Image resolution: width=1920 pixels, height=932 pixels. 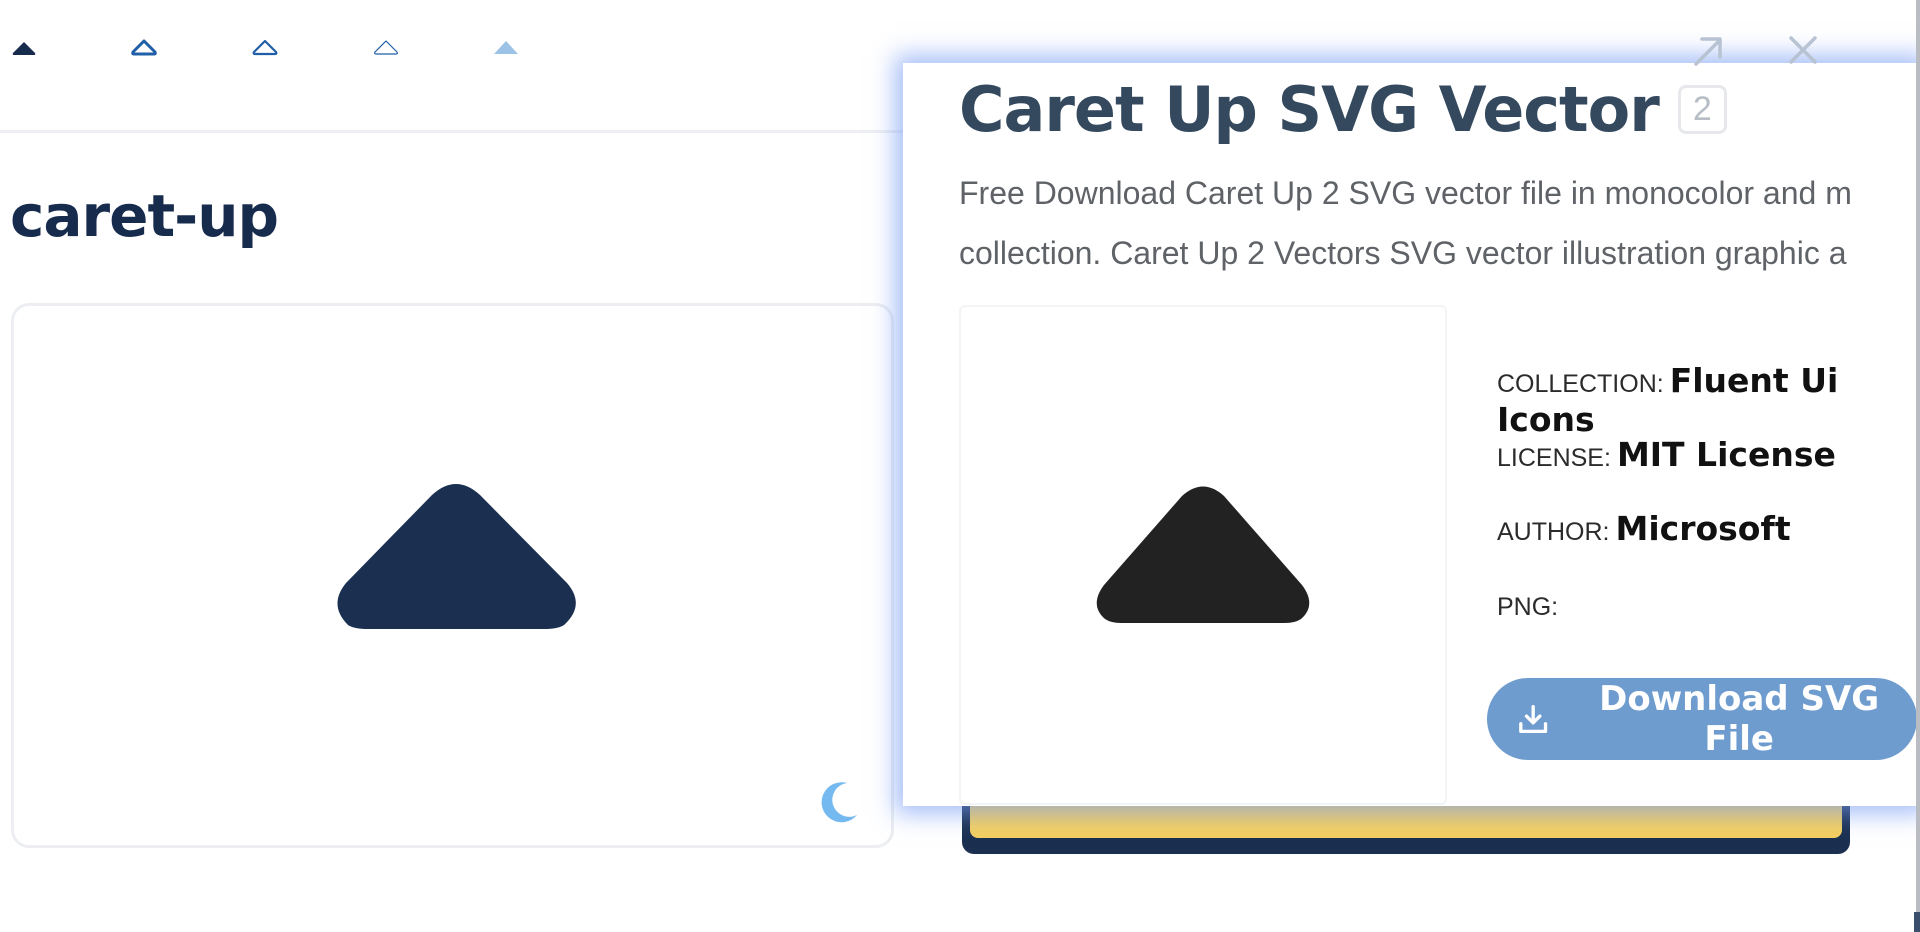 I want to click on moon-icon, so click(x=839, y=801).